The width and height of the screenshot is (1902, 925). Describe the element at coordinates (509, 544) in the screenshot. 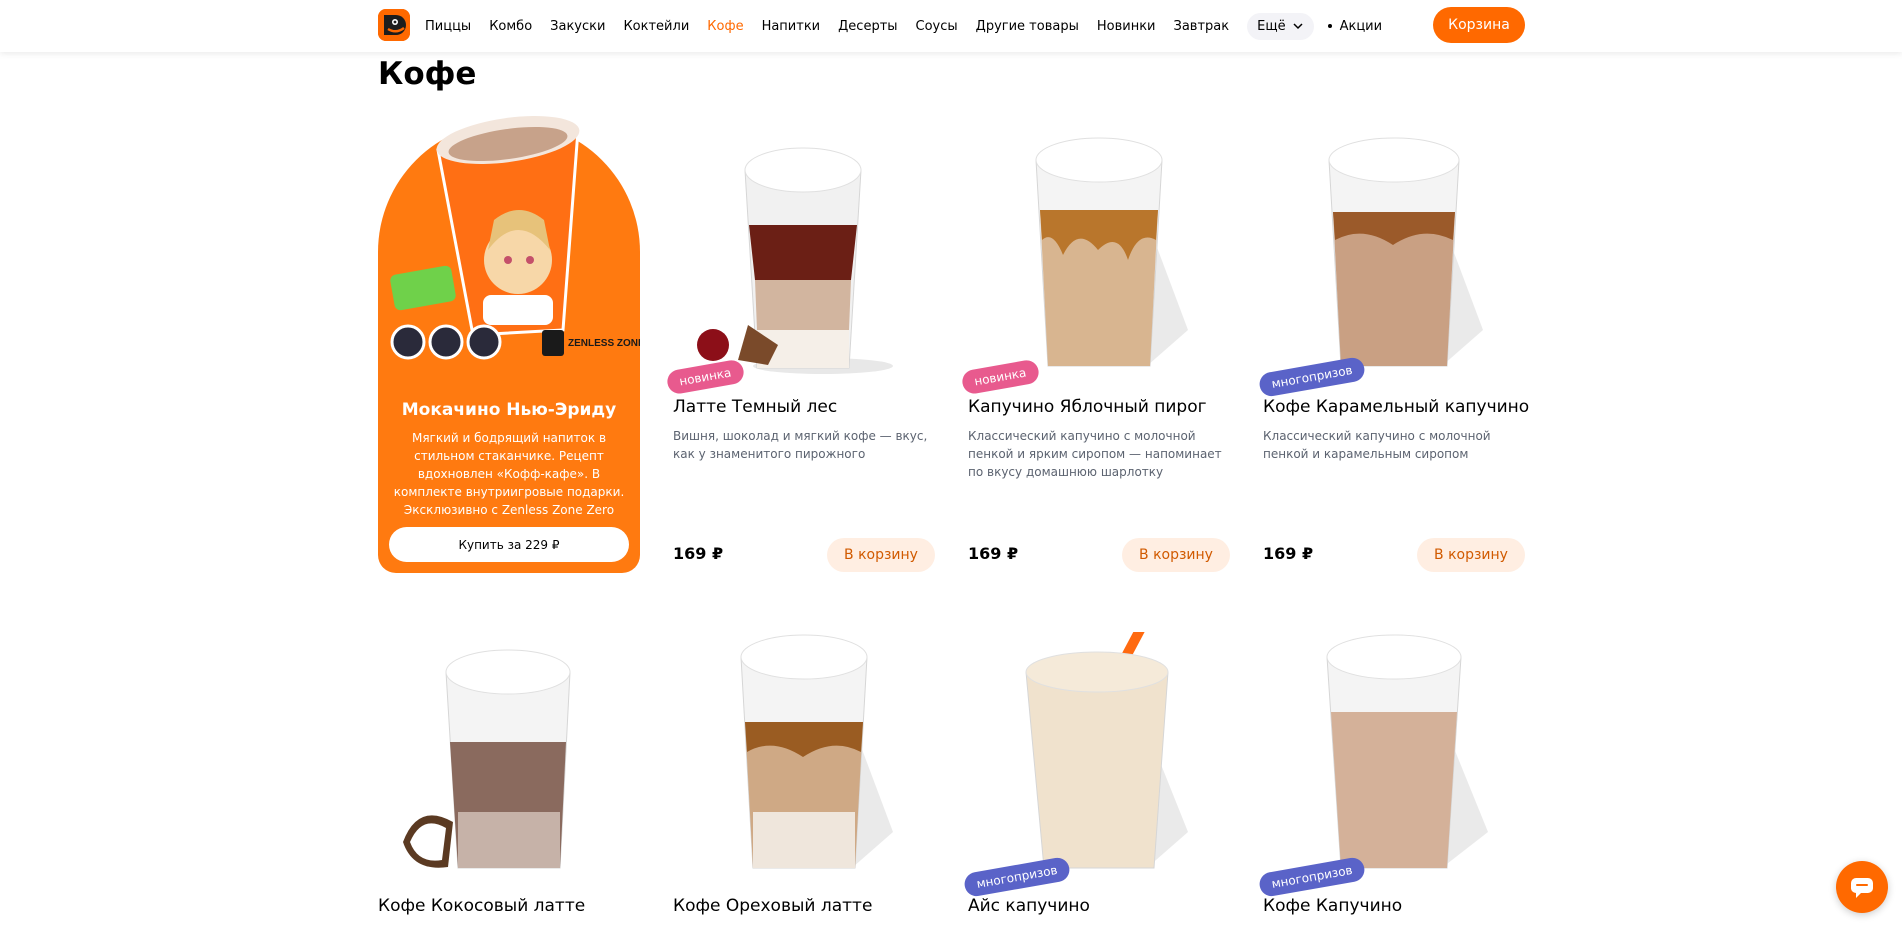

I see `promo-buy-button: Купить за 229 ₽` at that location.